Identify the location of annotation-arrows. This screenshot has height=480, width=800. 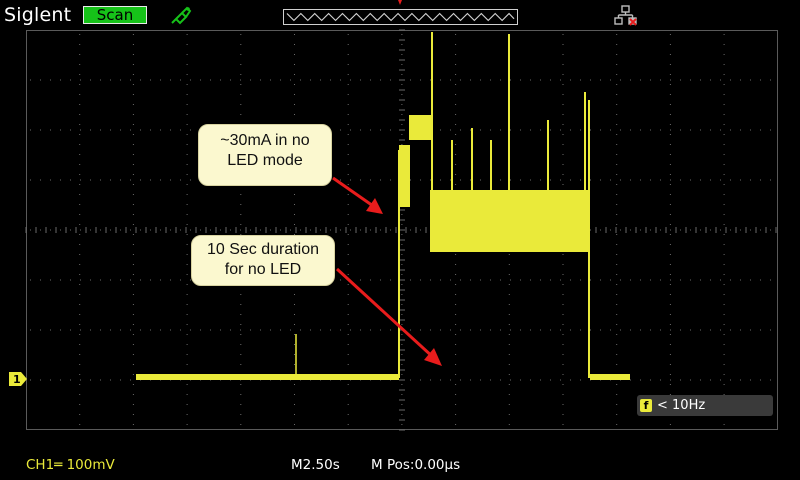
(387, 271).